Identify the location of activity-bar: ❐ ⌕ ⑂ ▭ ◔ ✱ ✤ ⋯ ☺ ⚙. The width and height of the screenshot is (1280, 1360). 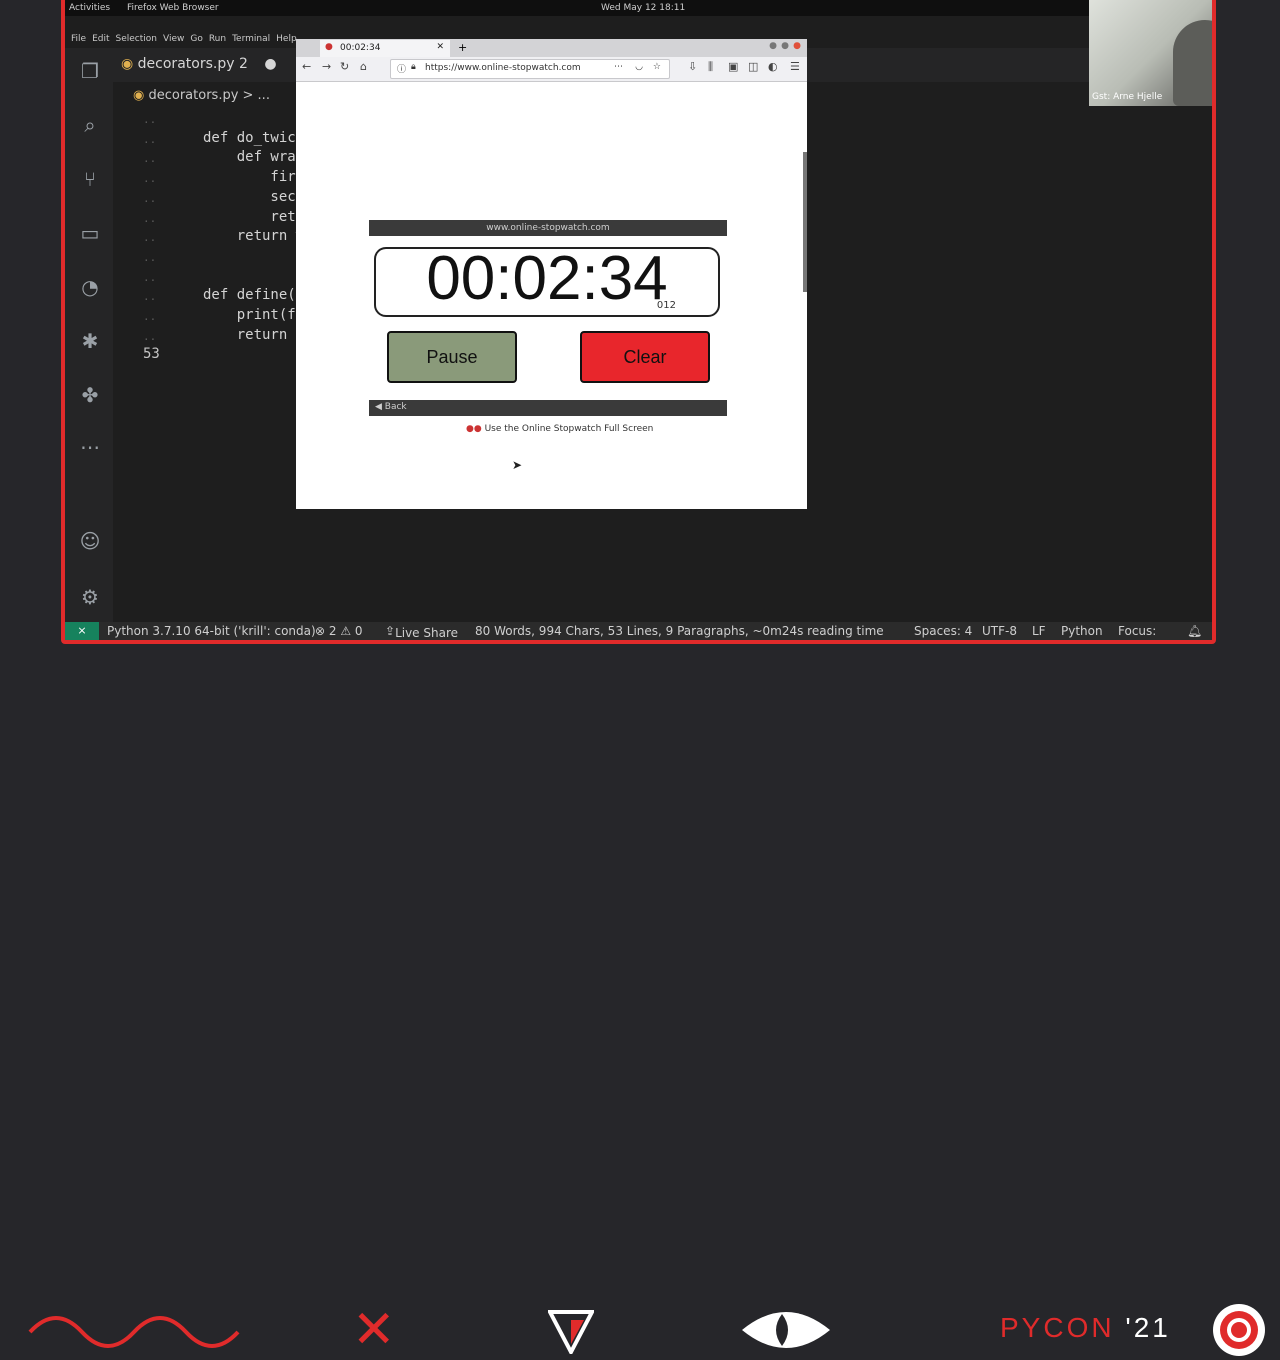
(89, 335).